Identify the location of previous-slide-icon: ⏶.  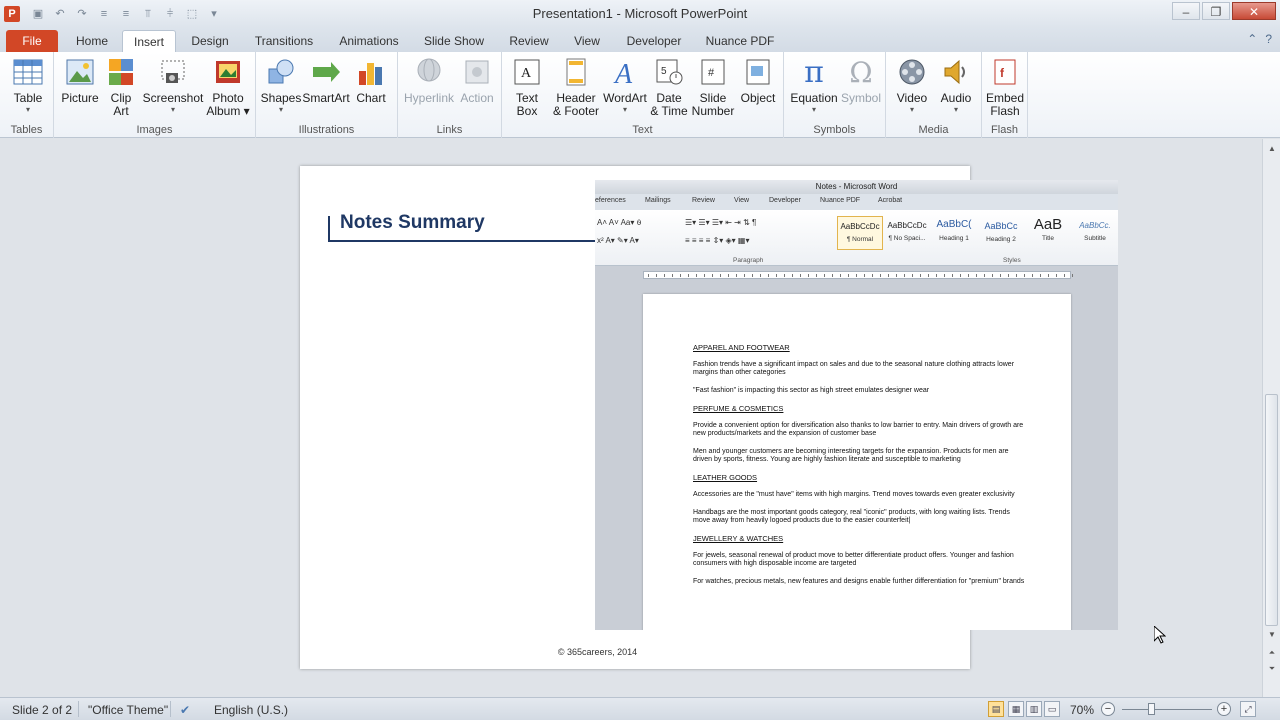
(1272, 653).